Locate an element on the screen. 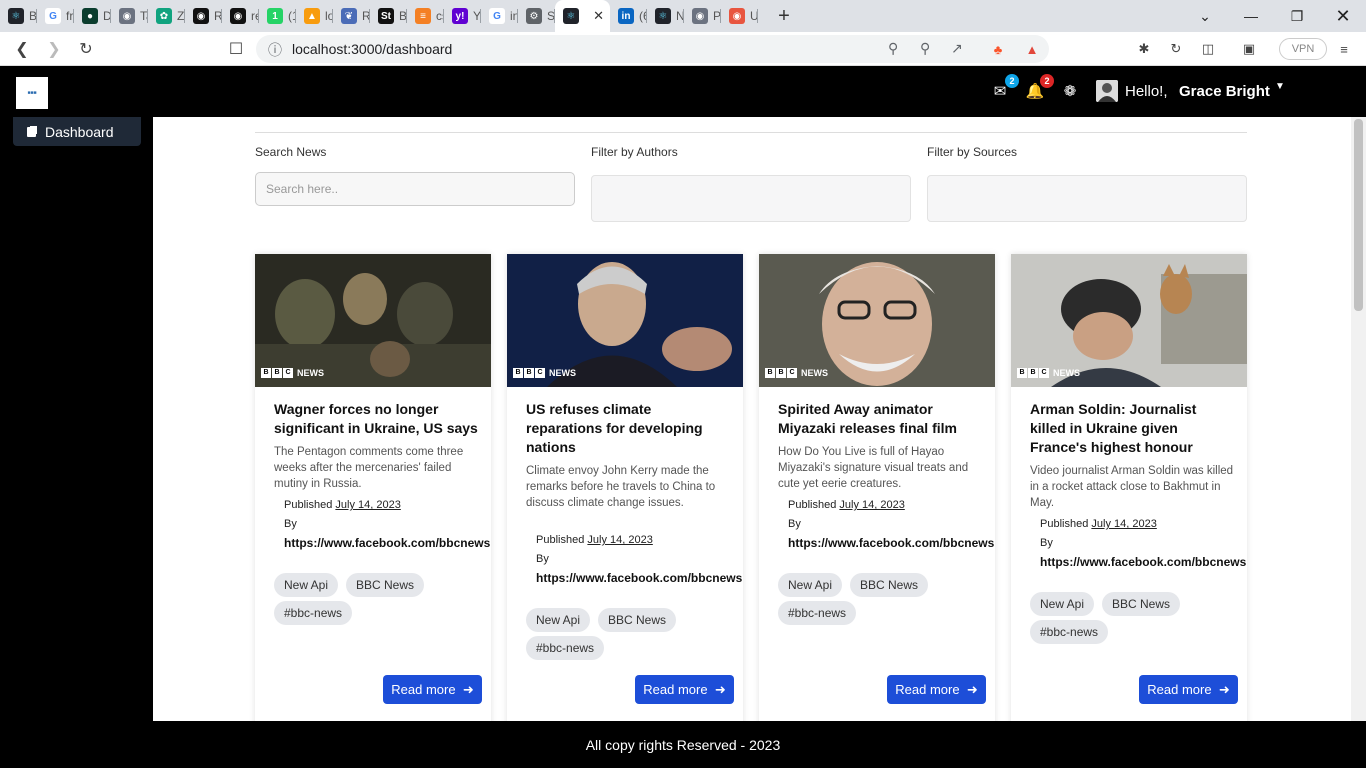 The image size is (1366, 768). settings-icon: ❁ is located at coordinates (1070, 91).